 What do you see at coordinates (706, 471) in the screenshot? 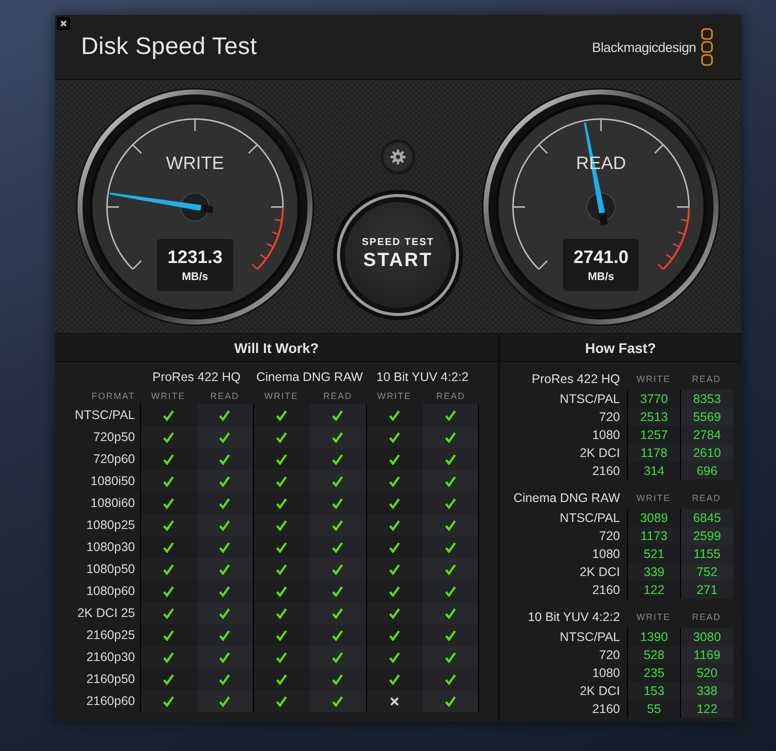
I see `read-speed-cell: 696` at bounding box center [706, 471].